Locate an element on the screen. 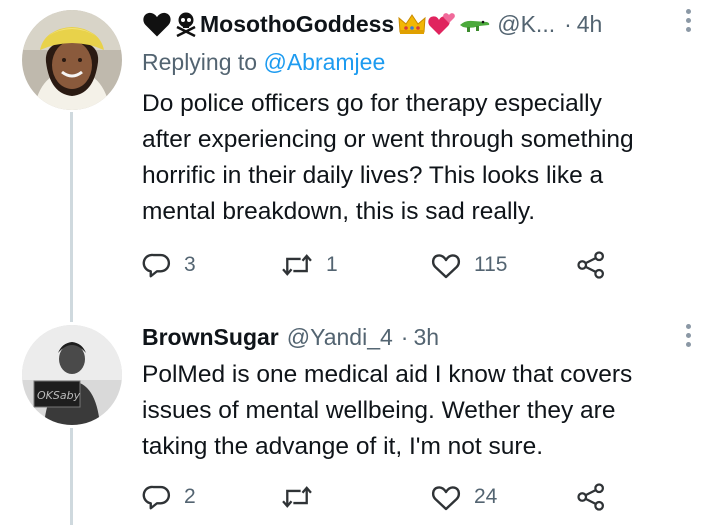 The width and height of the screenshot is (720, 525). like-button: 115 is located at coordinates (468, 265).